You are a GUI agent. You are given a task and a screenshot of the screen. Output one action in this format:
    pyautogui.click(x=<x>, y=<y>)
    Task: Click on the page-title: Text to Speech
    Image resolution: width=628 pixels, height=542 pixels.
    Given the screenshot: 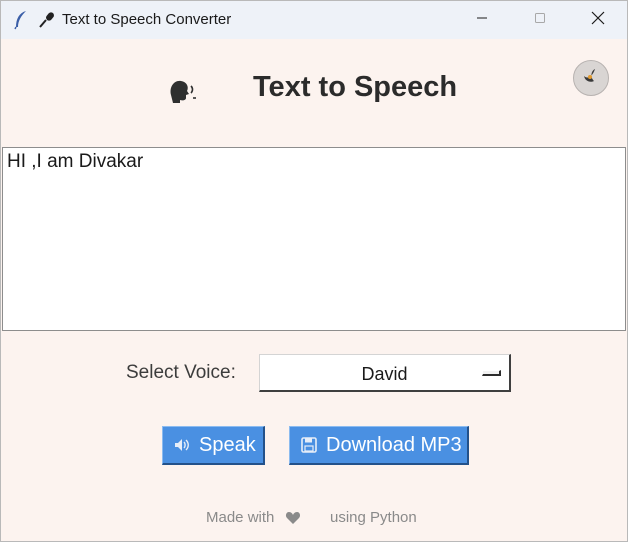 What is the action you would take?
    pyautogui.click(x=355, y=87)
    